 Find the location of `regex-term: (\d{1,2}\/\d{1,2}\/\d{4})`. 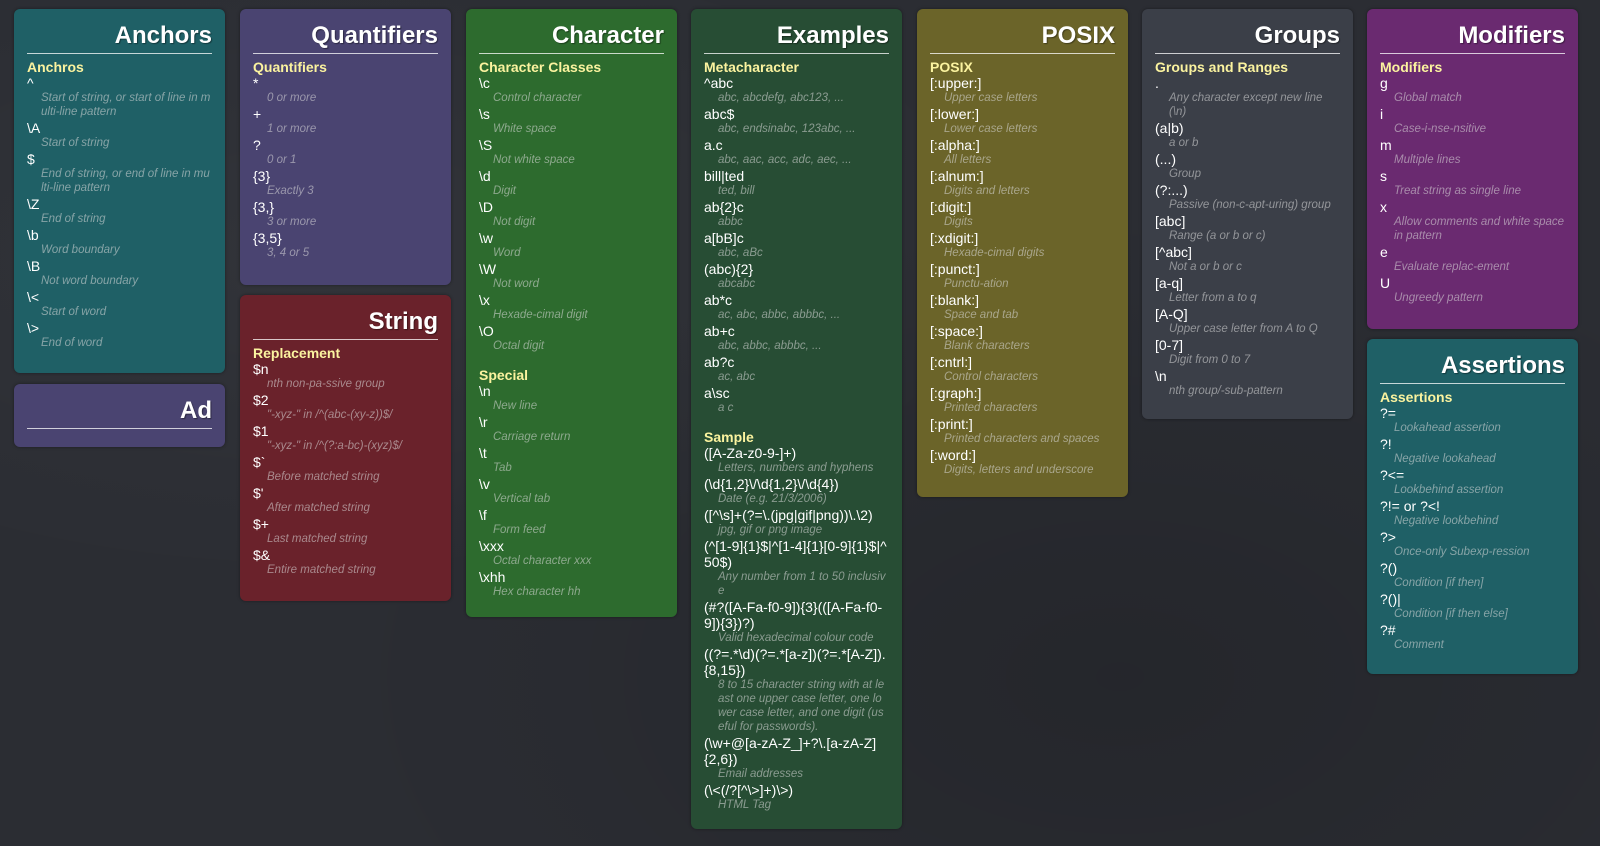

regex-term: (\d{1,2}\/\d{1,2}\/\d{4}) is located at coordinates (771, 484).